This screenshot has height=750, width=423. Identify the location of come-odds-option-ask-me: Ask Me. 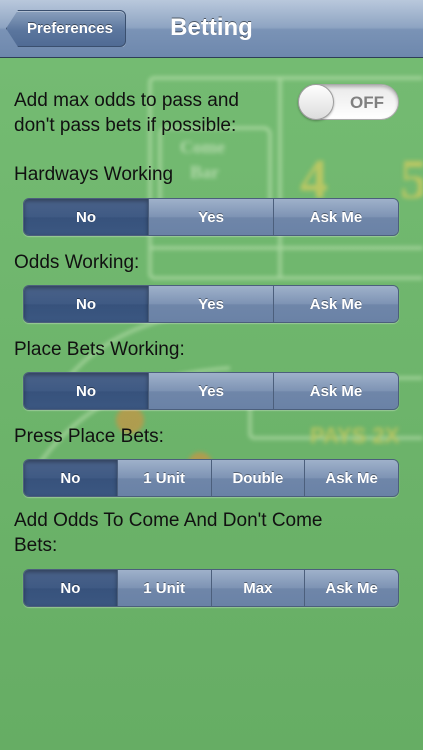
(351, 588).